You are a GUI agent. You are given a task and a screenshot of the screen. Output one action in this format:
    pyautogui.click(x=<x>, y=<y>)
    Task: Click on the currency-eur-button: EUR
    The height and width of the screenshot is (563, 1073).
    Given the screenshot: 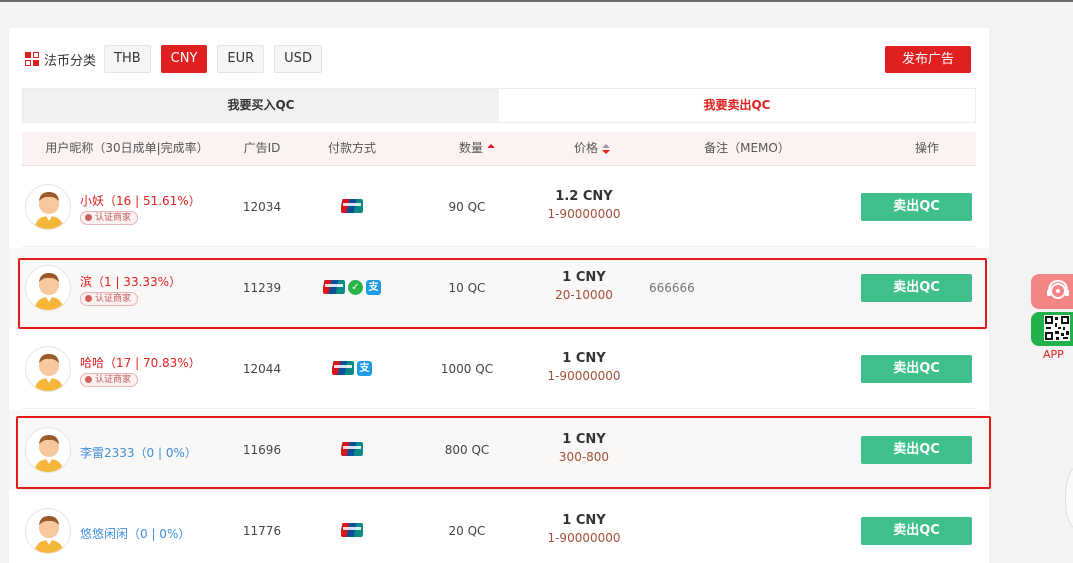 What is the action you would take?
    pyautogui.click(x=241, y=59)
    